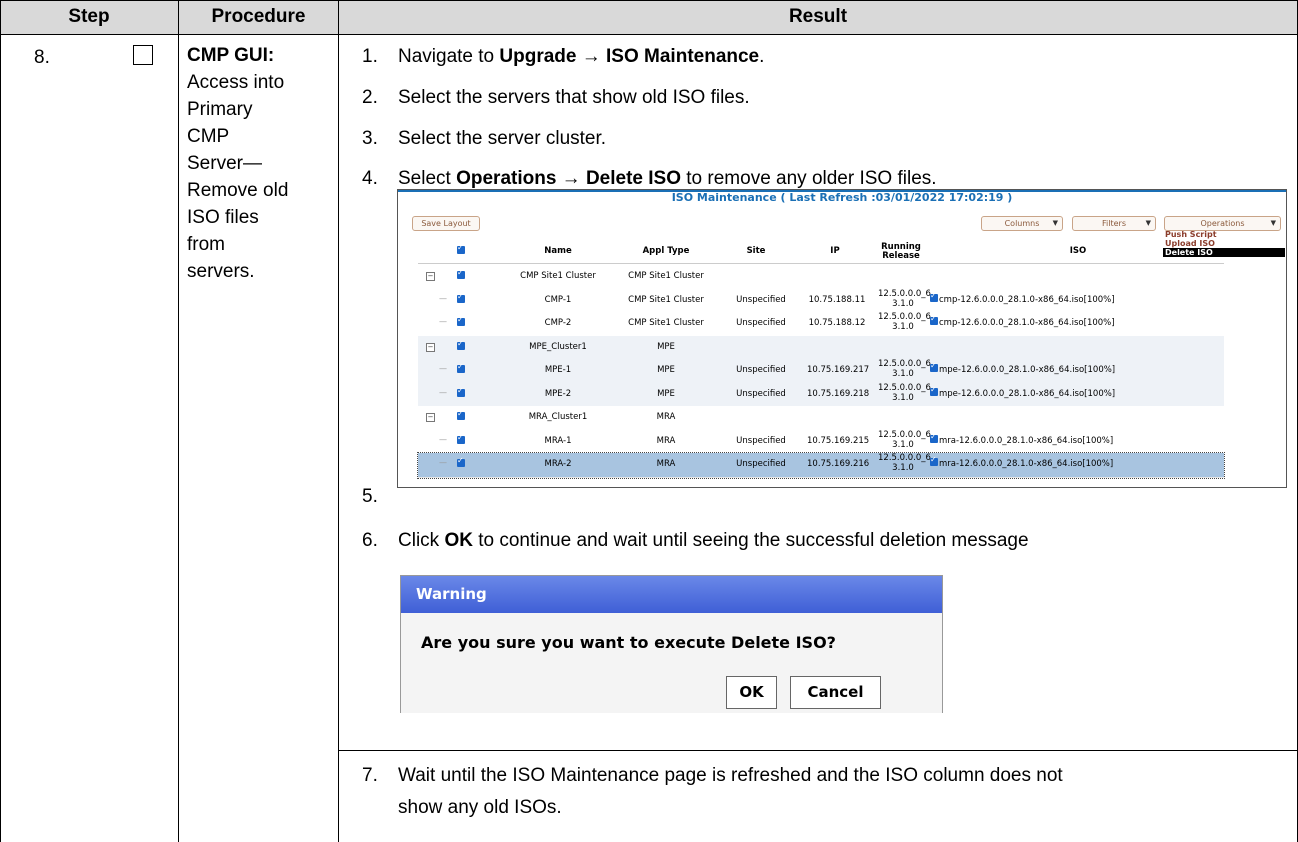 The image size is (1298, 842). What do you see at coordinates (1224, 234) in the screenshot?
I see `menu-item-push-script: Push Script` at bounding box center [1224, 234].